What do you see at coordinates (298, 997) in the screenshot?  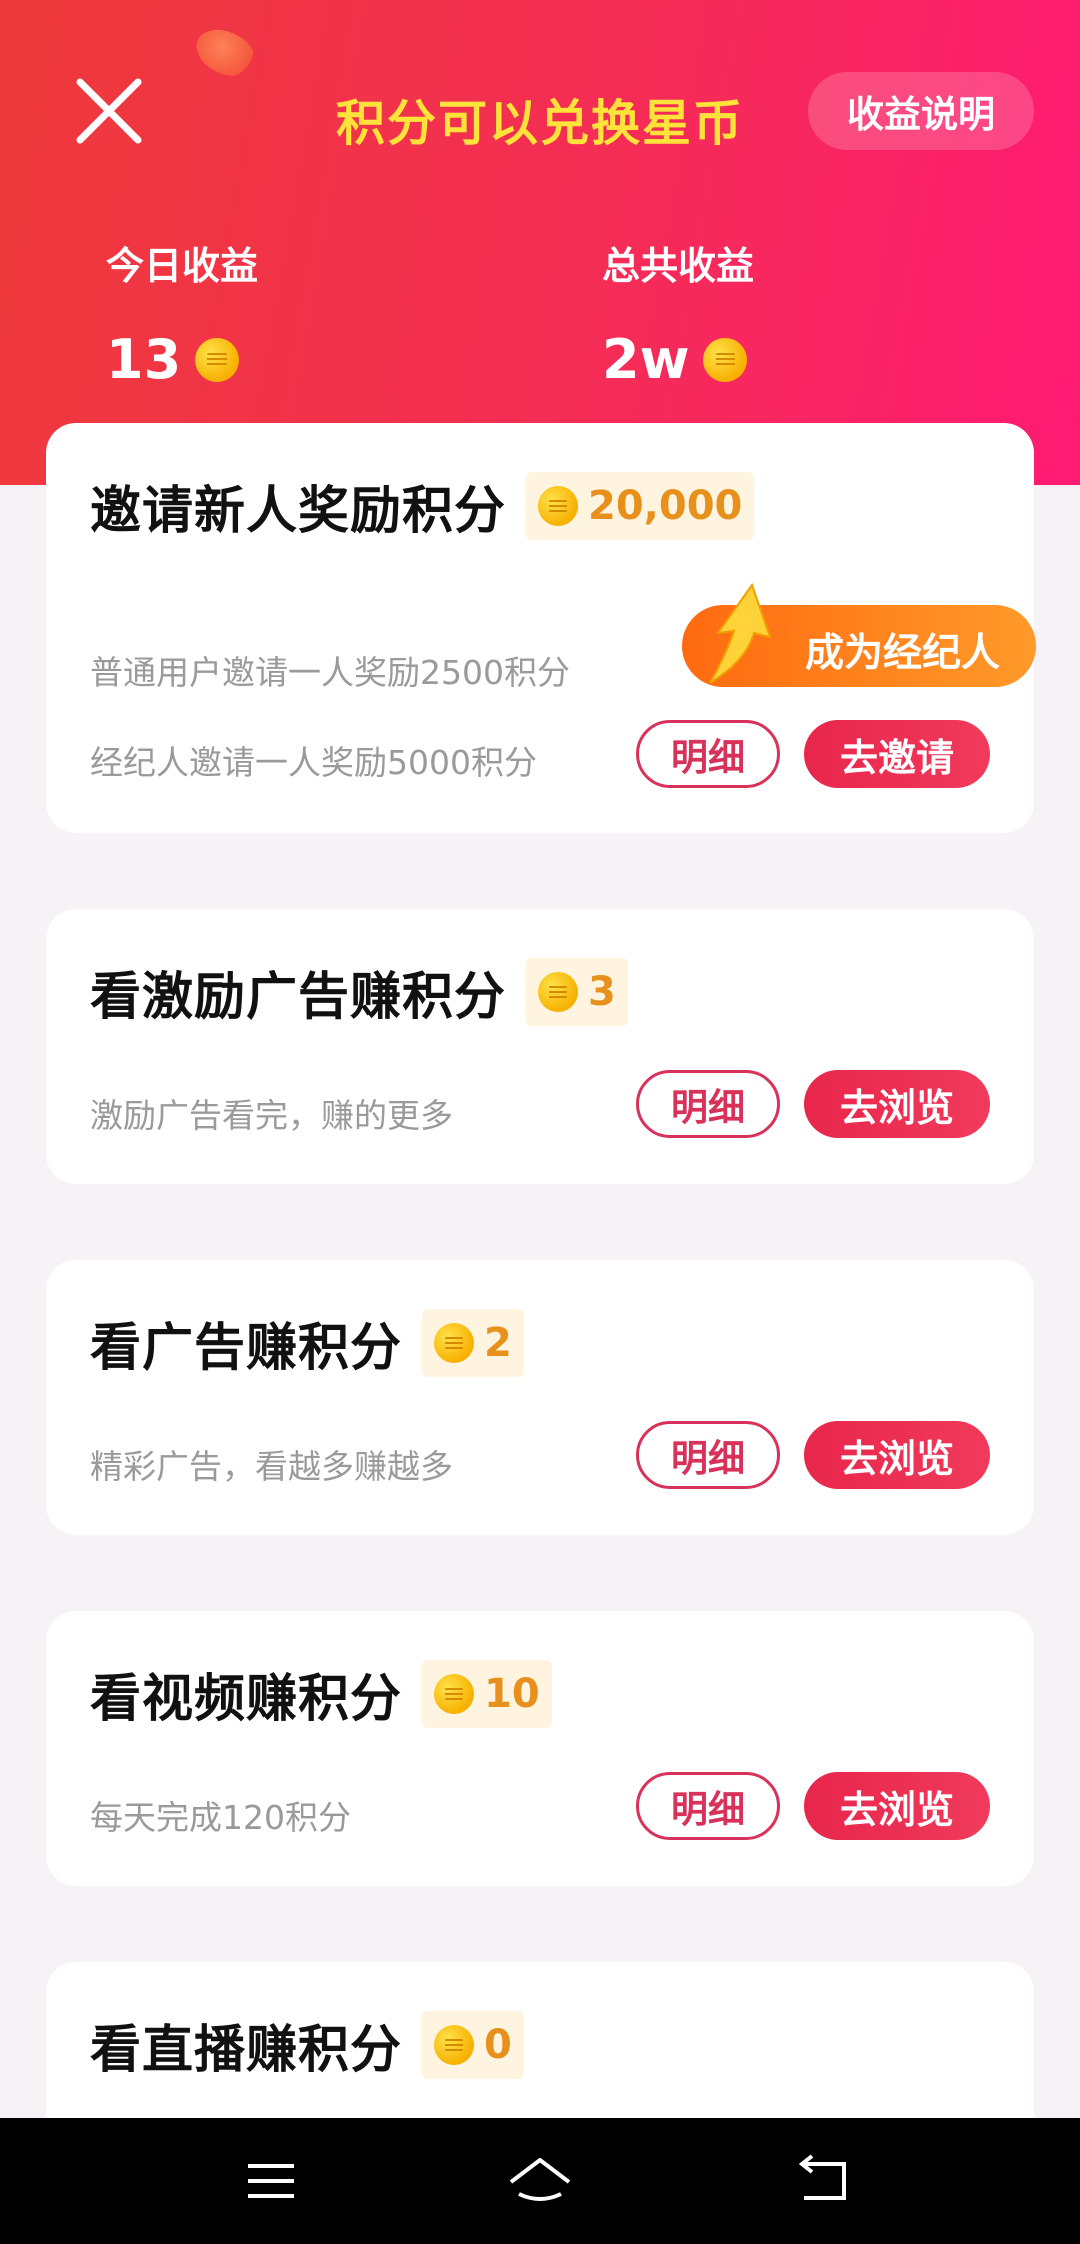 I see `card-title: 看激励广告赚积分` at bounding box center [298, 997].